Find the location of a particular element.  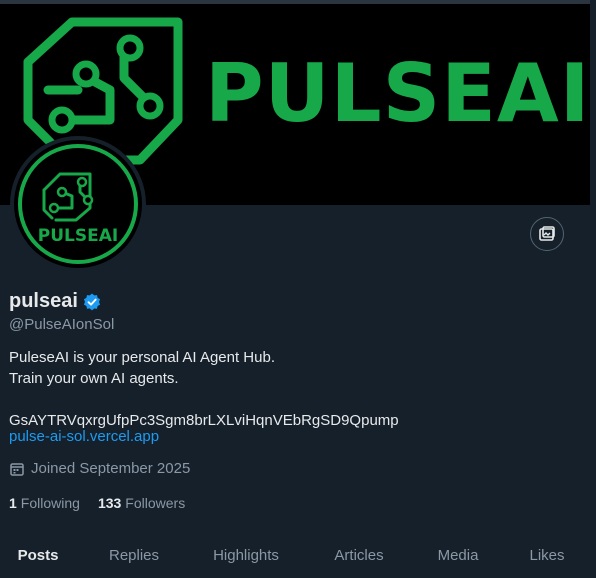

edit-photo-button is located at coordinates (547, 234).